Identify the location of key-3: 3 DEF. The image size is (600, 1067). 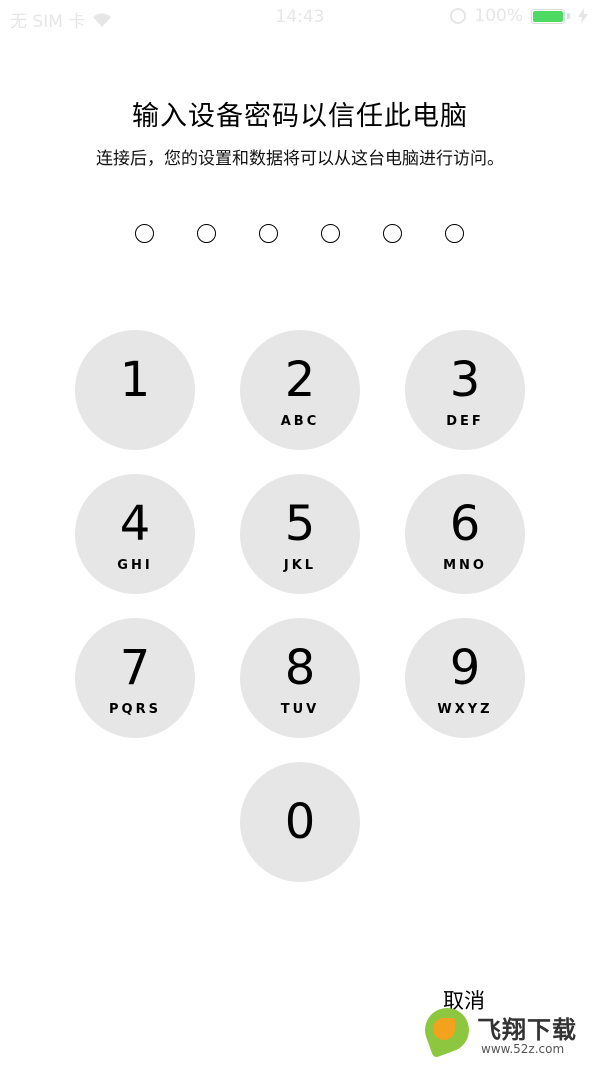
(465, 390).